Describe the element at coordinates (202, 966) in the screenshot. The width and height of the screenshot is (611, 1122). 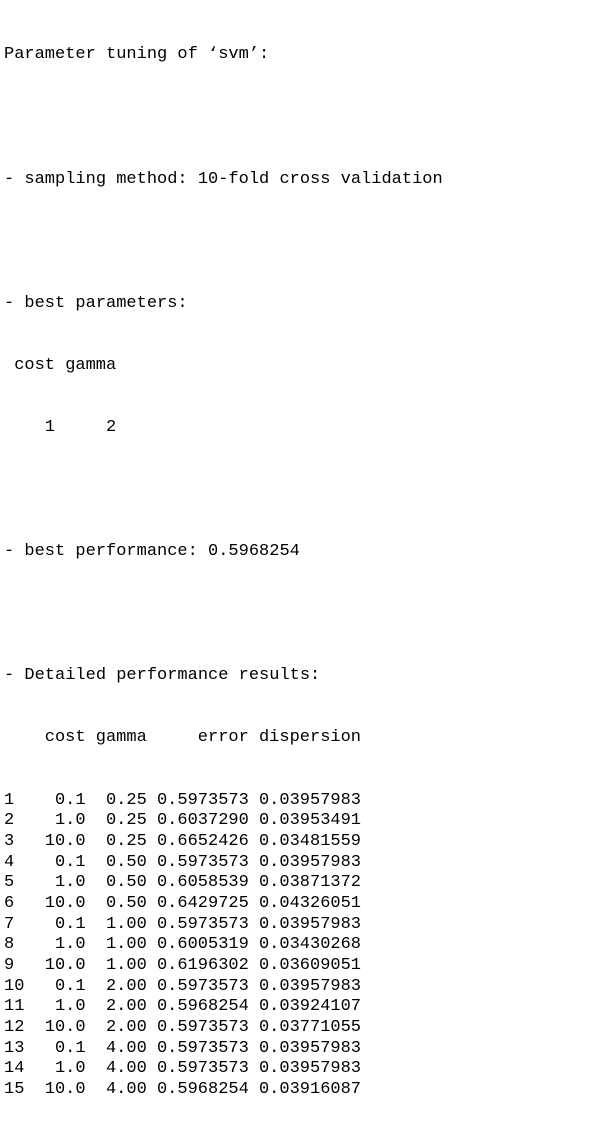
I see `row-error: 0.6196302` at that location.